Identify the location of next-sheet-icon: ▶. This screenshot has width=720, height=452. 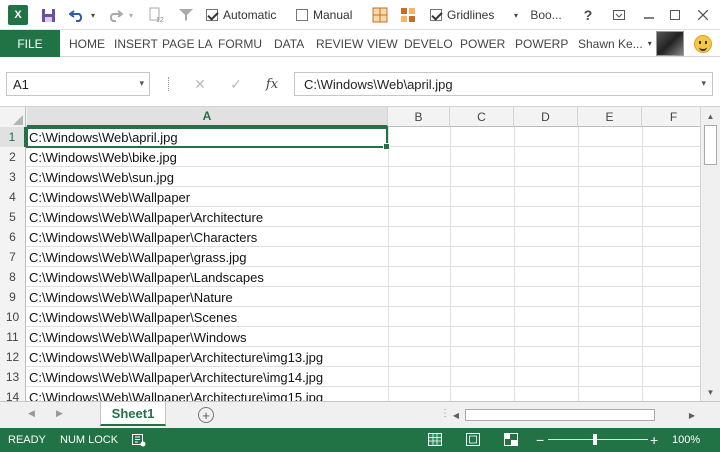
(59, 413).